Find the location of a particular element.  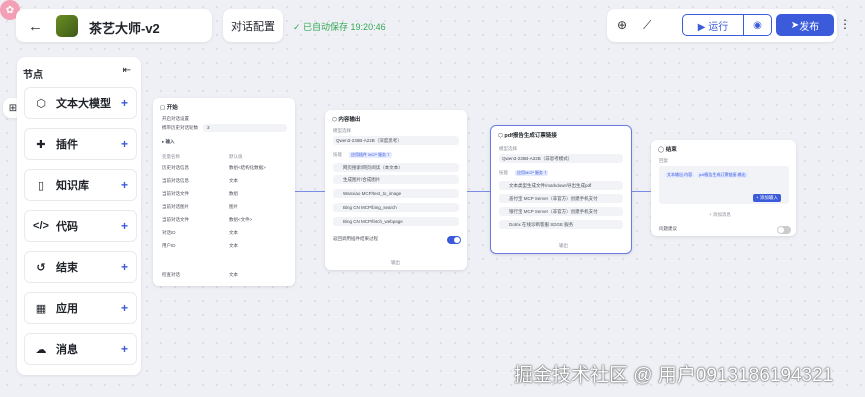

col-var: 变量名称 is located at coordinates (171, 156).